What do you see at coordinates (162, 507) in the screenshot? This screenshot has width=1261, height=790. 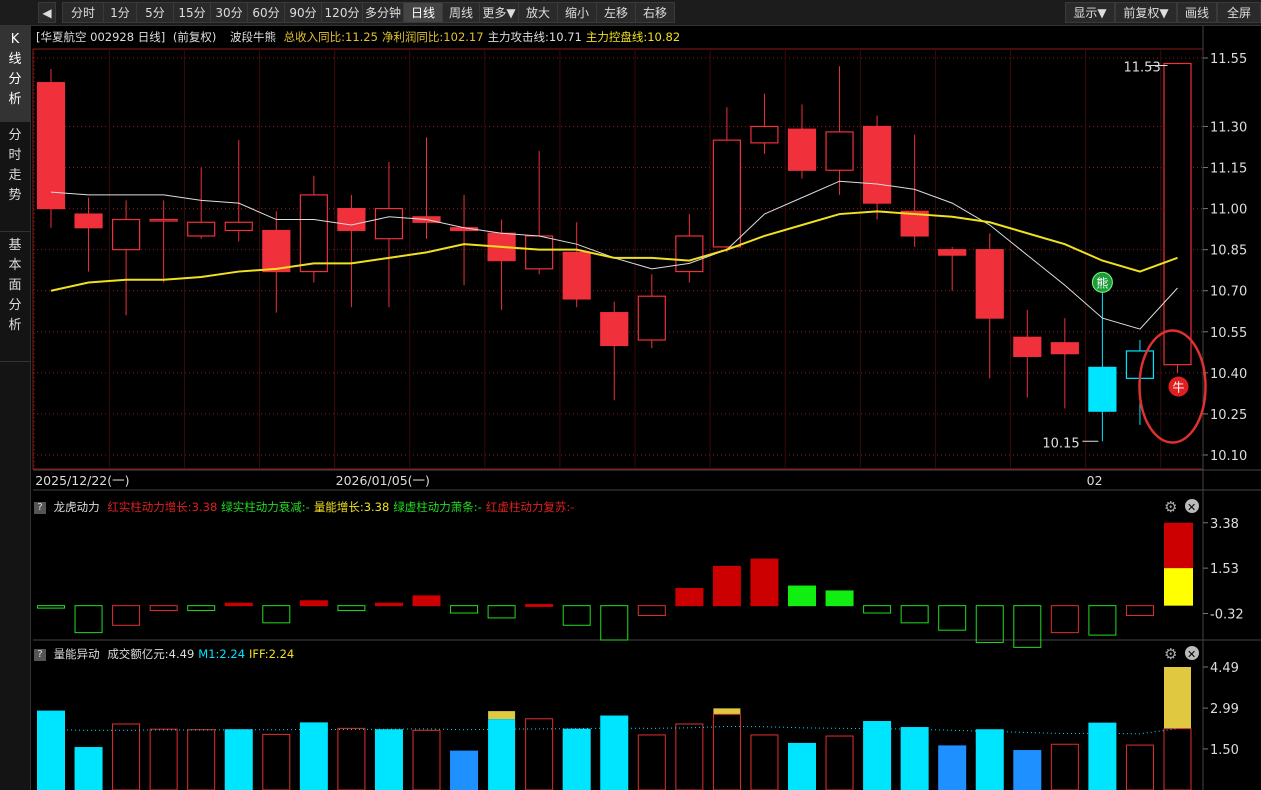 I see `legend-item-0: 红实柱动力增长:3.38` at bounding box center [162, 507].